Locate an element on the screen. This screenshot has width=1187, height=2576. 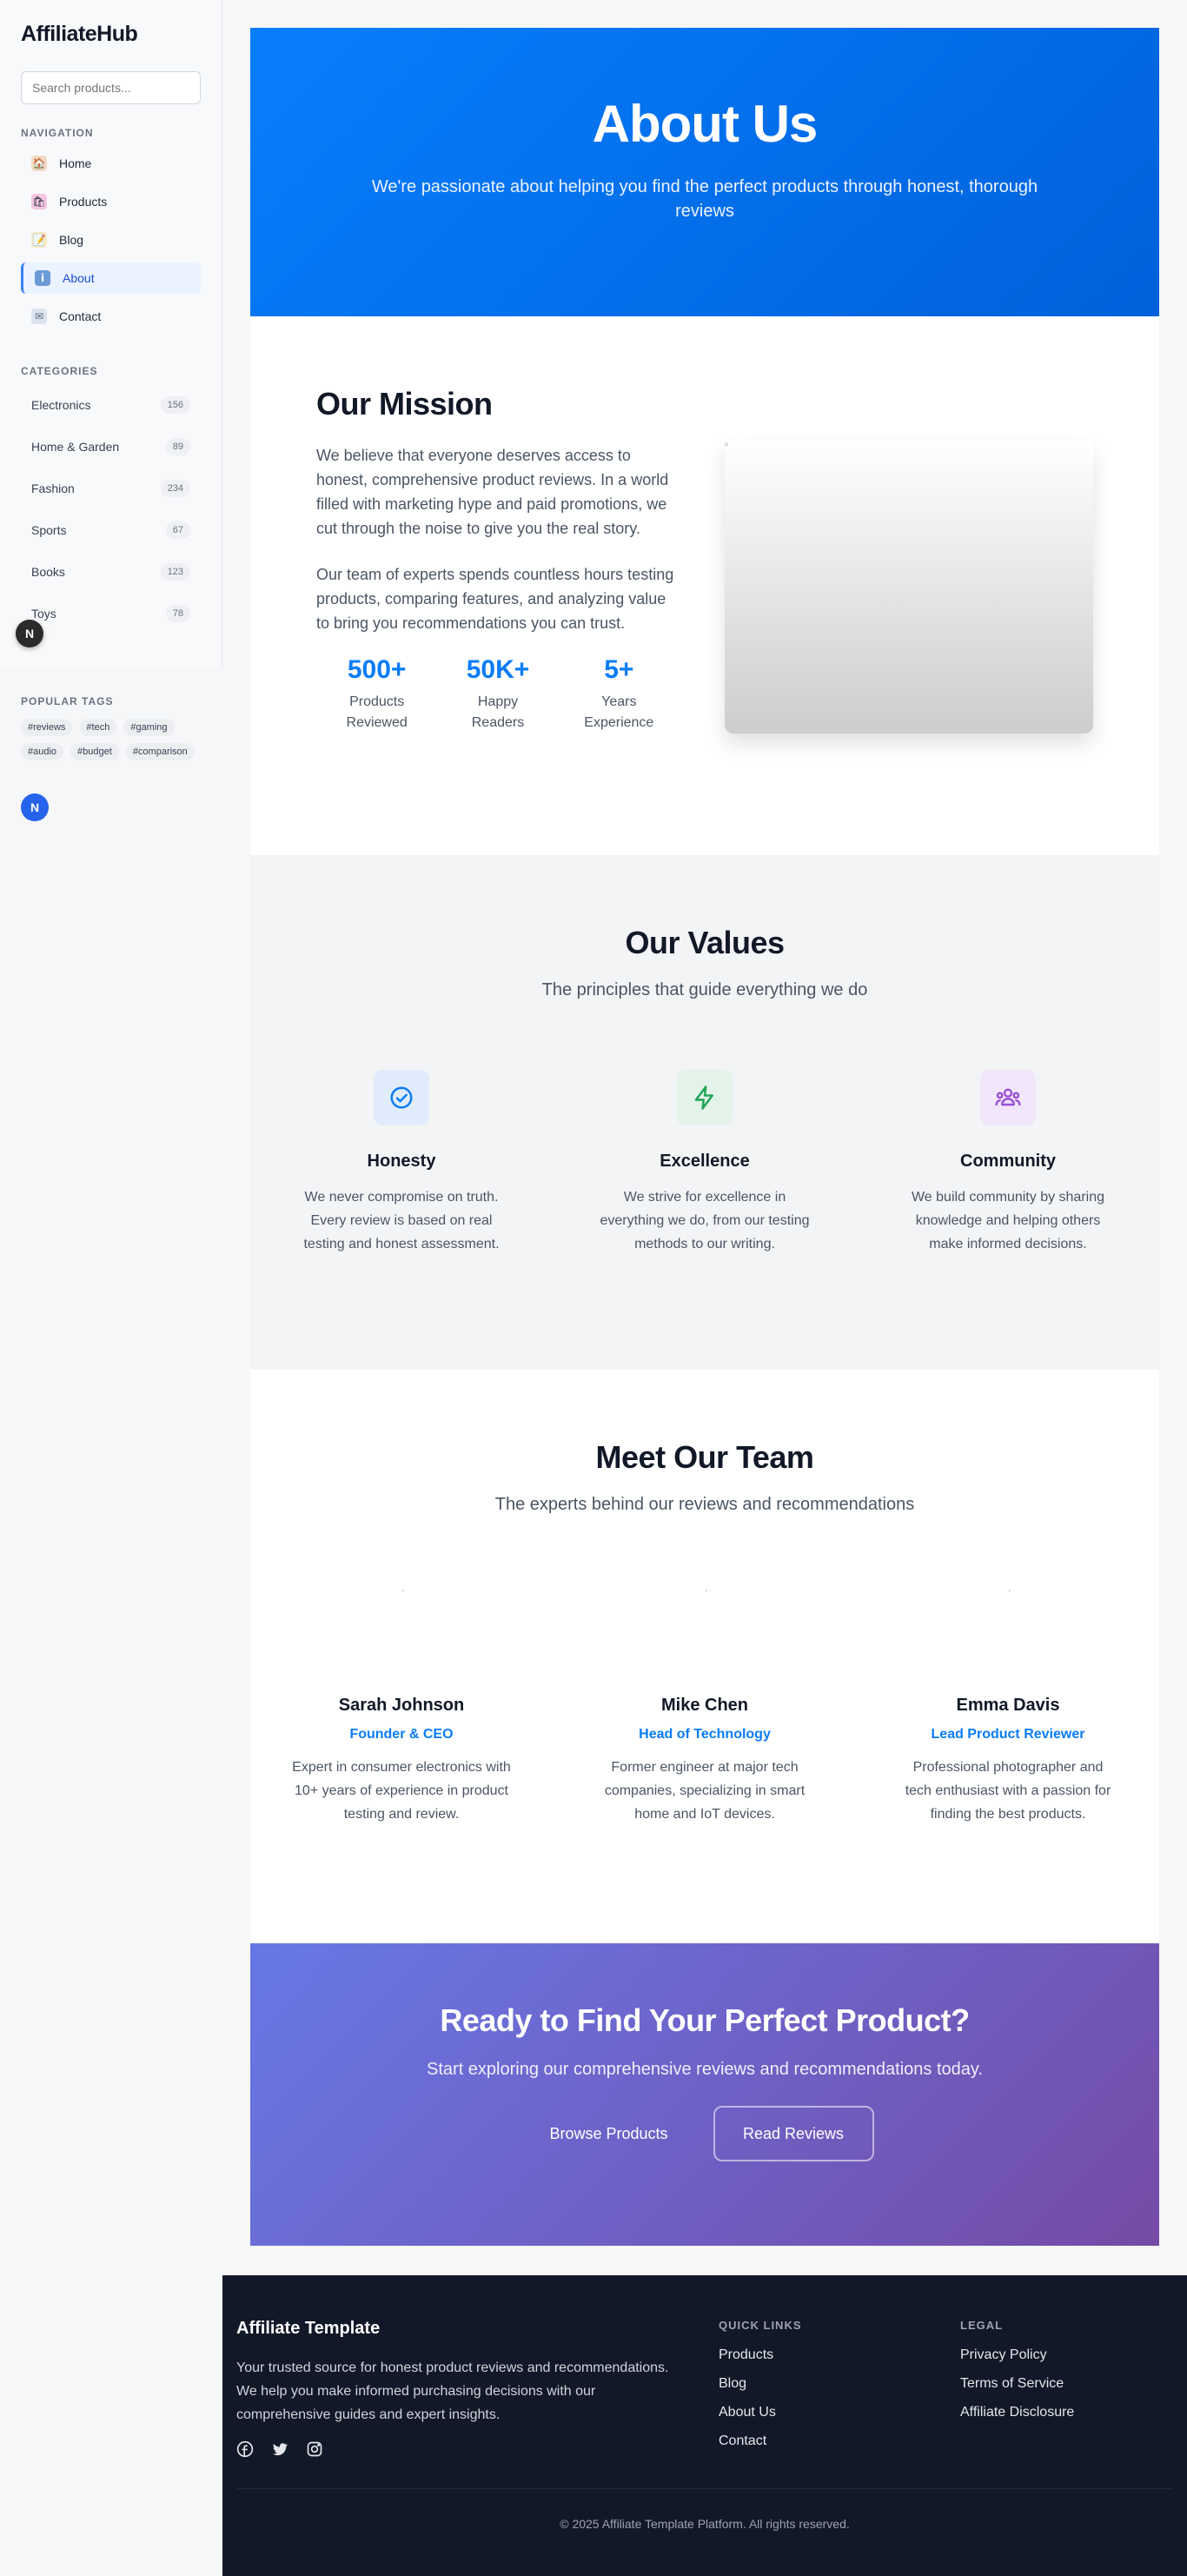
browse-products-button: Browse Products is located at coordinates (608, 2134).